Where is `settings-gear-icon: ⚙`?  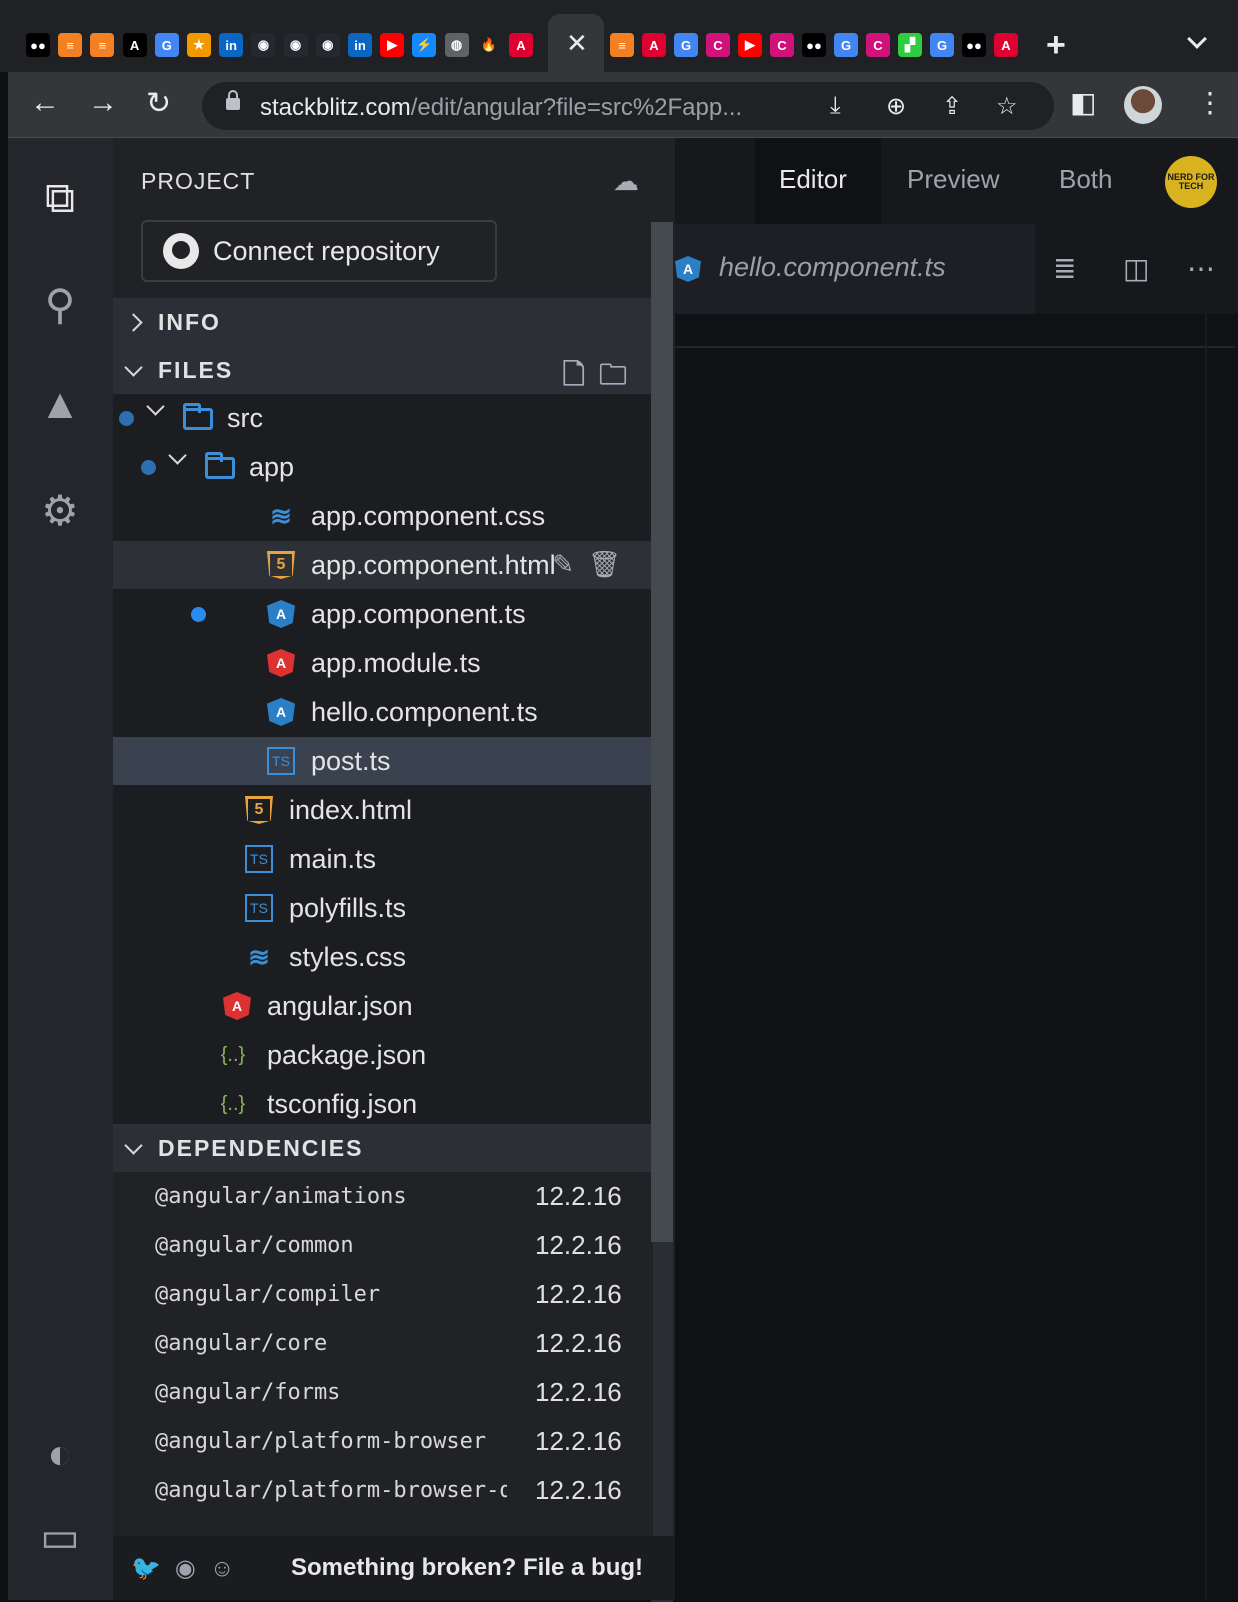
settings-gear-icon: ⚙ is located at coordinates (60, 510).